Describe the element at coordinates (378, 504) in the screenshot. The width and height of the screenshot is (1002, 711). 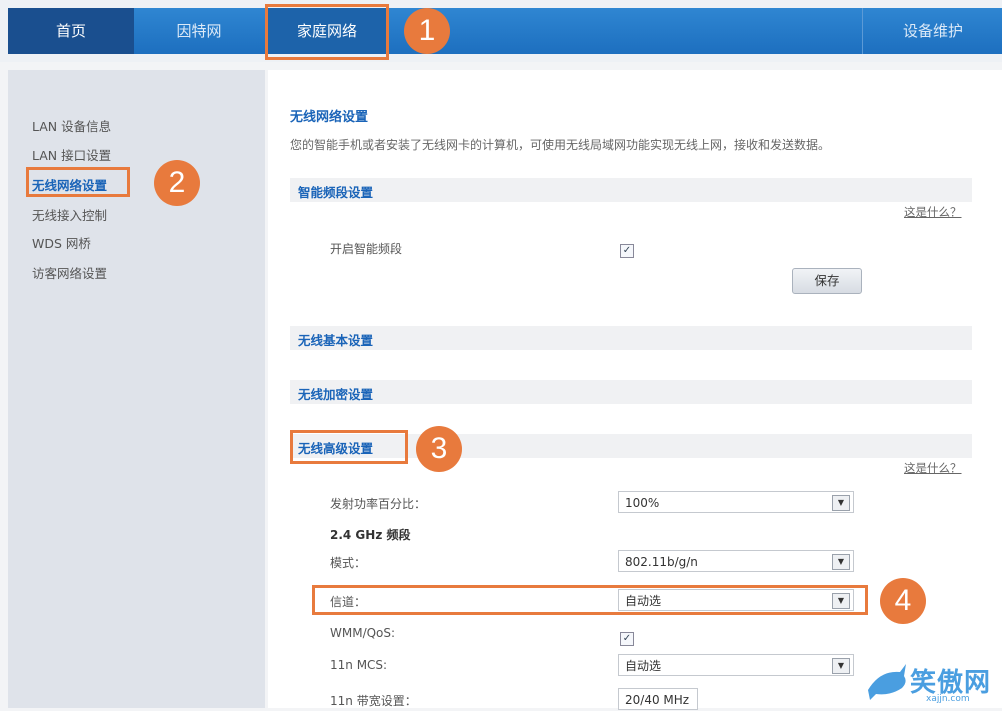
I see `tx-power-label: 发射功率百分比：` at that location.